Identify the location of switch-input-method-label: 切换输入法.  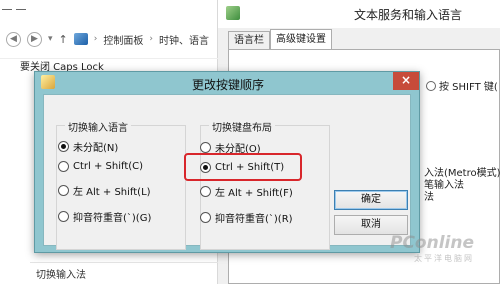
(61, 275).